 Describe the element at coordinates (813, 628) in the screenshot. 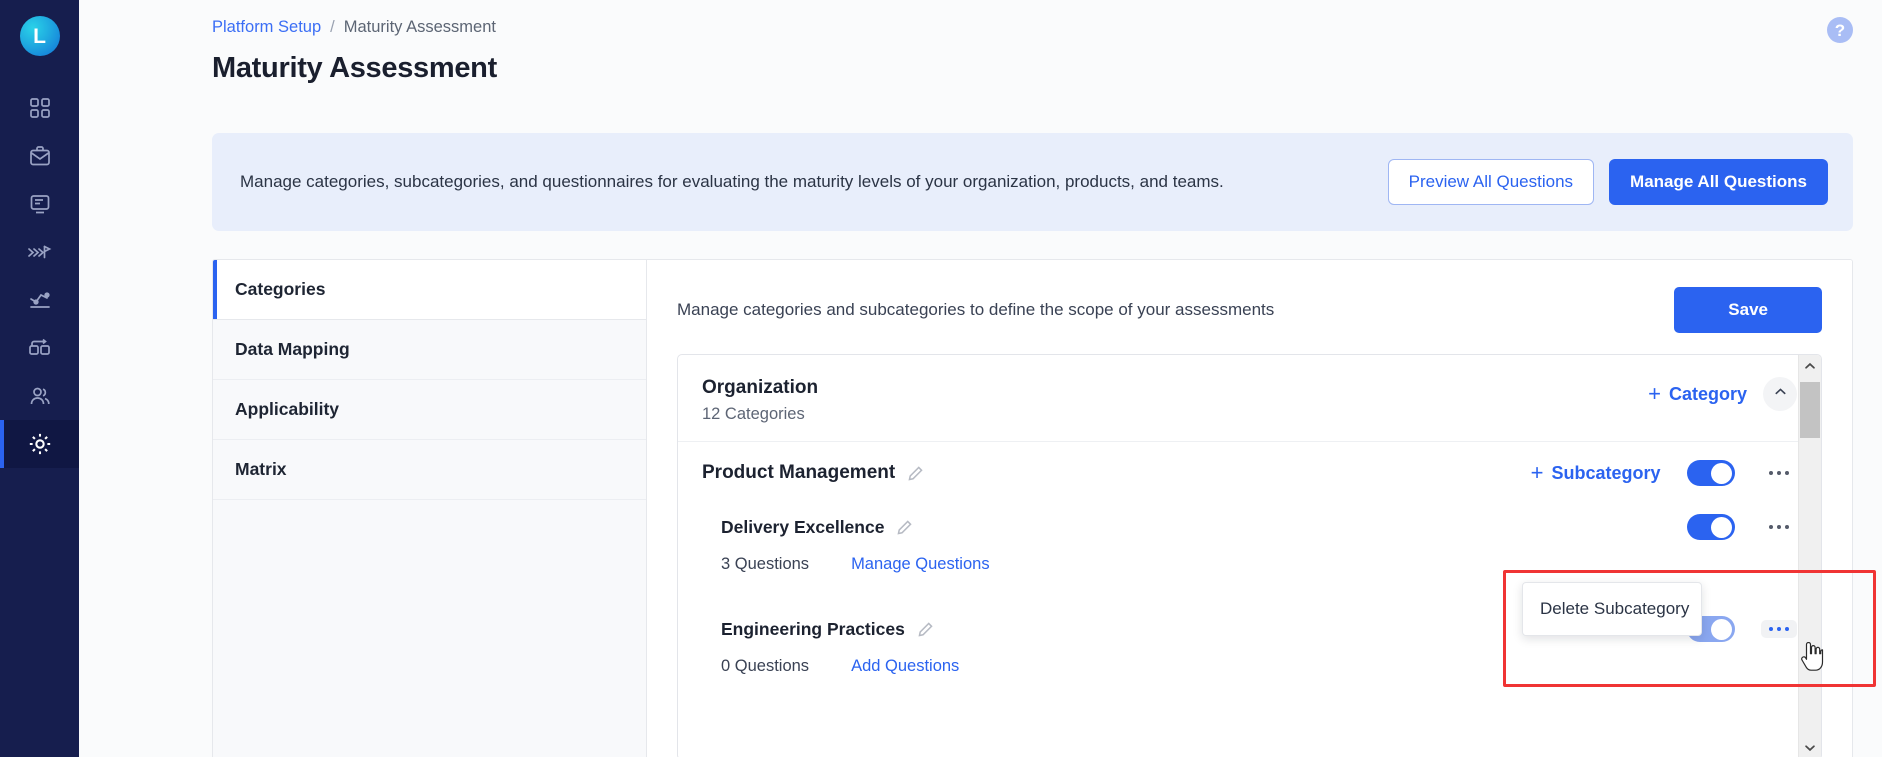

I see `subcategory-name: Engineering Practices` at that location.